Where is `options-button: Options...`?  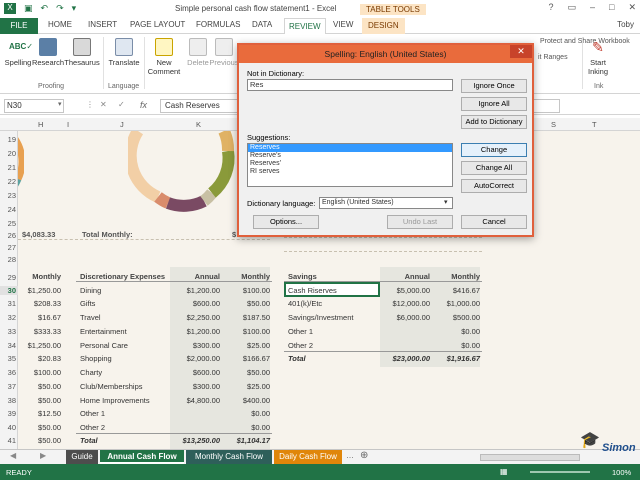
options-button: Options... is located at coordinates (286, 222).